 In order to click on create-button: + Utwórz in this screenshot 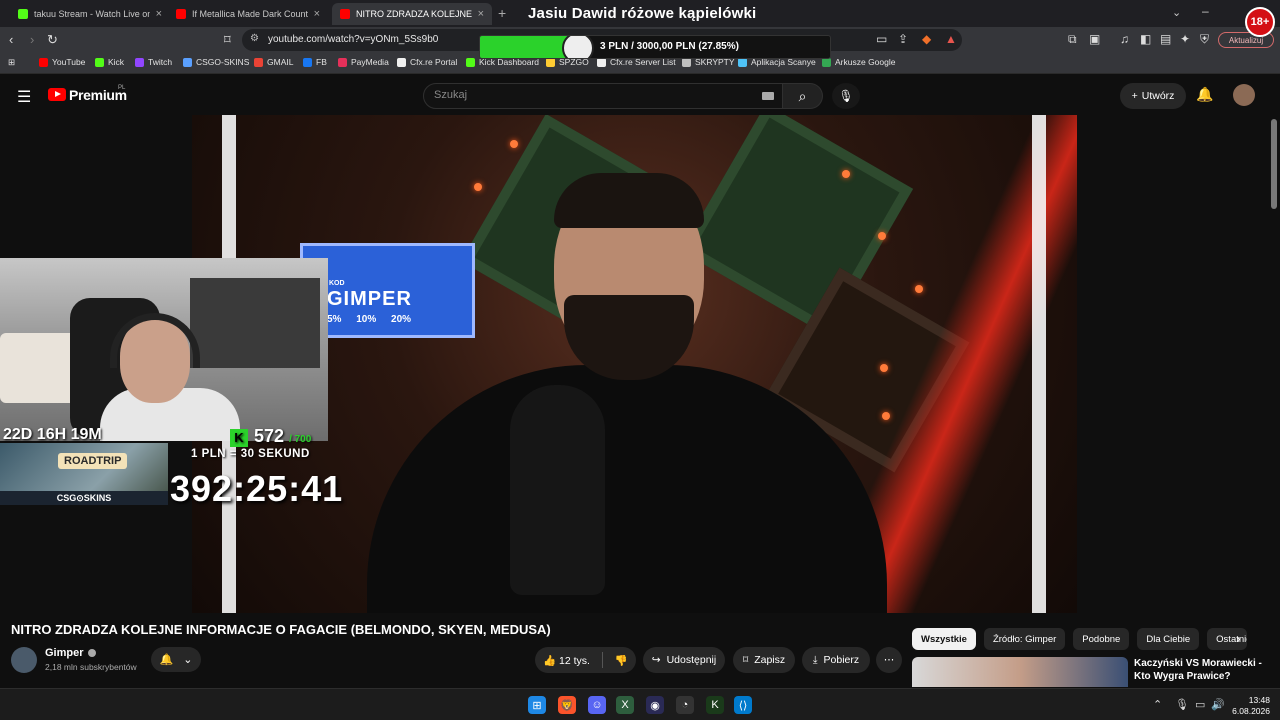, I will do `click(1153, 96)`.